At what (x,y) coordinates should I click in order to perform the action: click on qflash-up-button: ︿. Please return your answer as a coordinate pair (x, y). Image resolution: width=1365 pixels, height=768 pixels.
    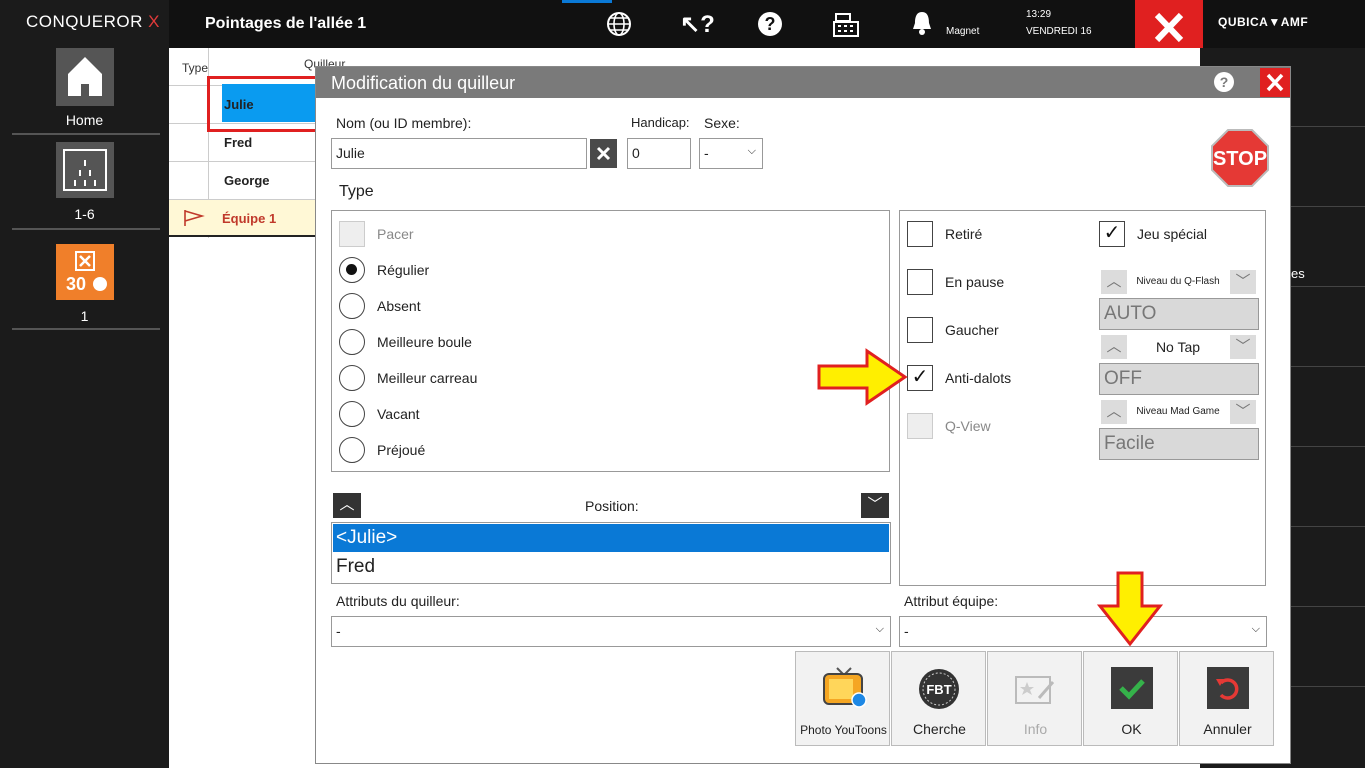
    Looking at the image, I should click on (1114, 282).